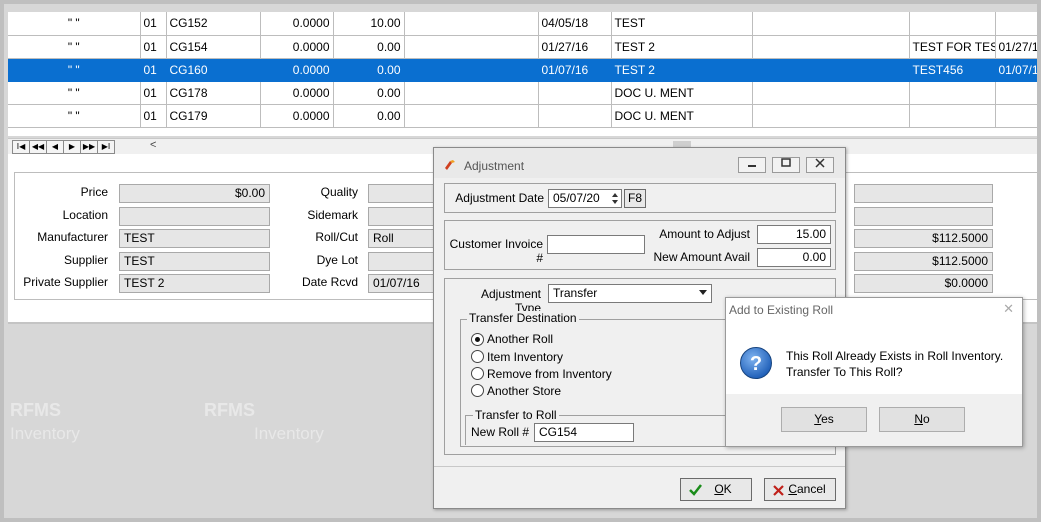 This screenshot has height=522, width=1041. I want to click on table-cell: TEST, so click(682, 24).